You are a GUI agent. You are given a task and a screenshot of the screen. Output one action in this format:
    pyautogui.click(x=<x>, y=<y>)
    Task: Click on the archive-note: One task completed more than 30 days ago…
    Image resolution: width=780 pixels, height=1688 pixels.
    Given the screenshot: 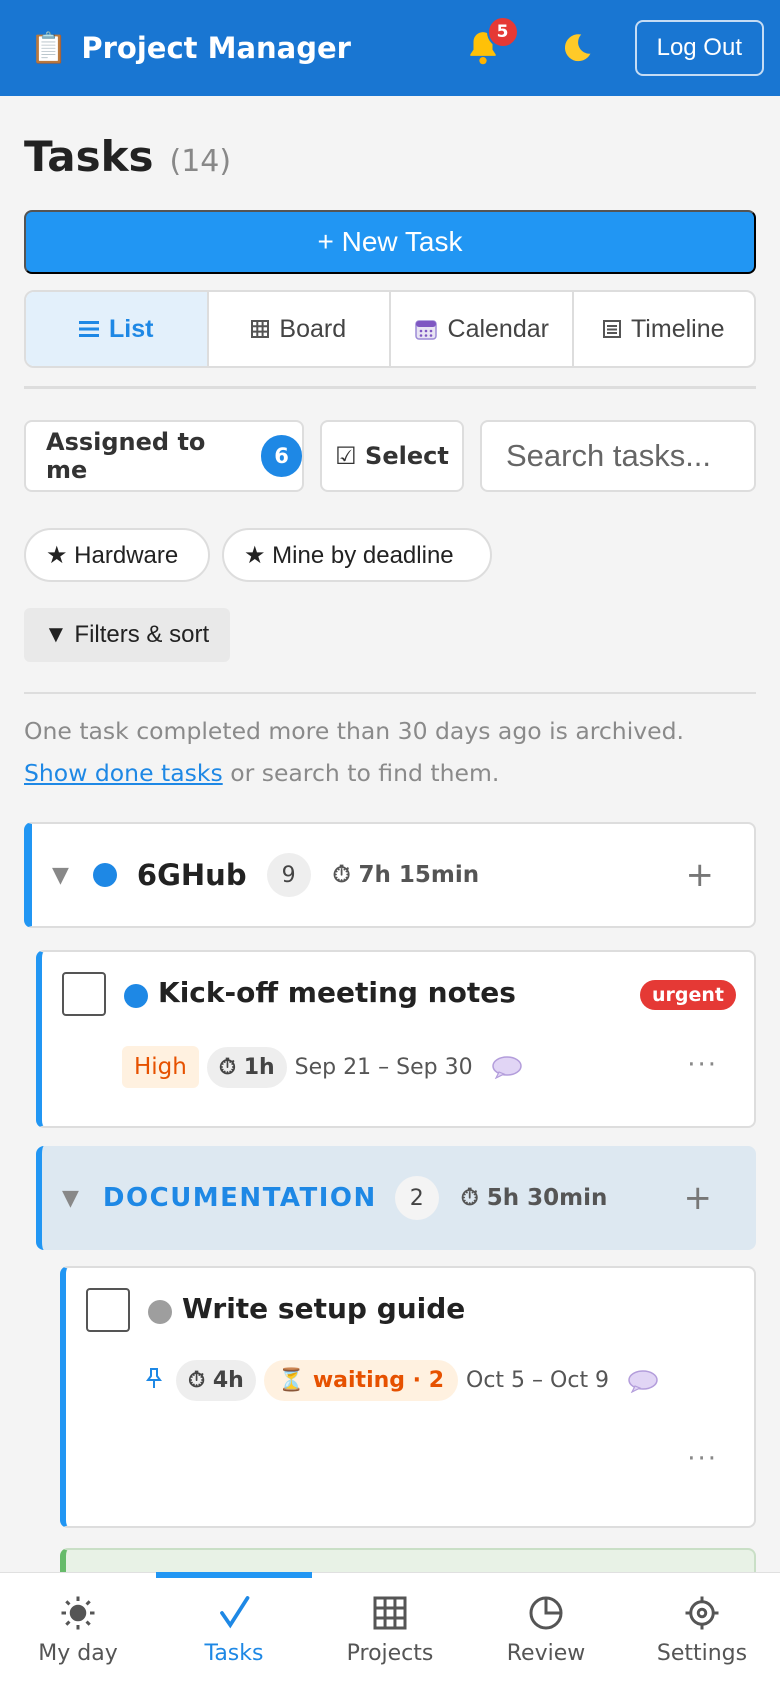 What is the action you would take?
    pyautogui.click(x=394, y=752)
    